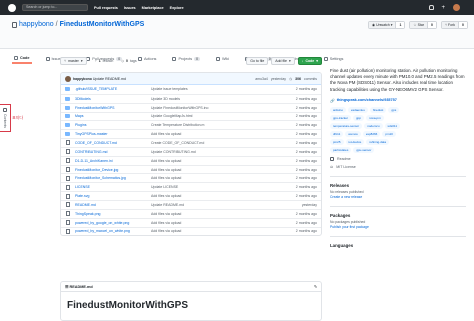 The height and width of the screenshot is (321, 474). Describe the element at coordinates (310, 79) in the screenshot. I see `commit-count-label: commits` at that location.